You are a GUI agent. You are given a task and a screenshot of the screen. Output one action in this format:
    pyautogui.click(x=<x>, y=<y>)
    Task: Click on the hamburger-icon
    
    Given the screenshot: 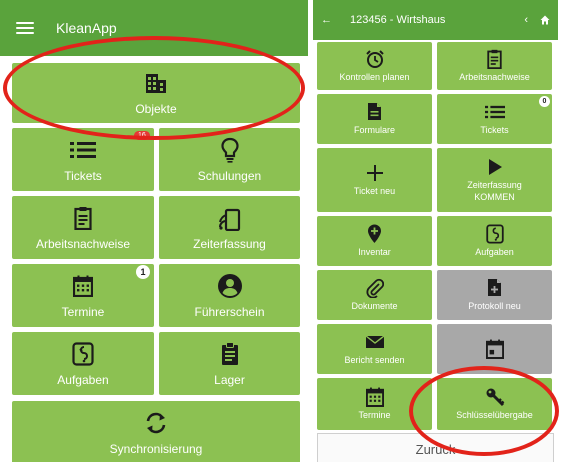 What is the action you would take?
    pyautogui.click(x=25, y=28)
    